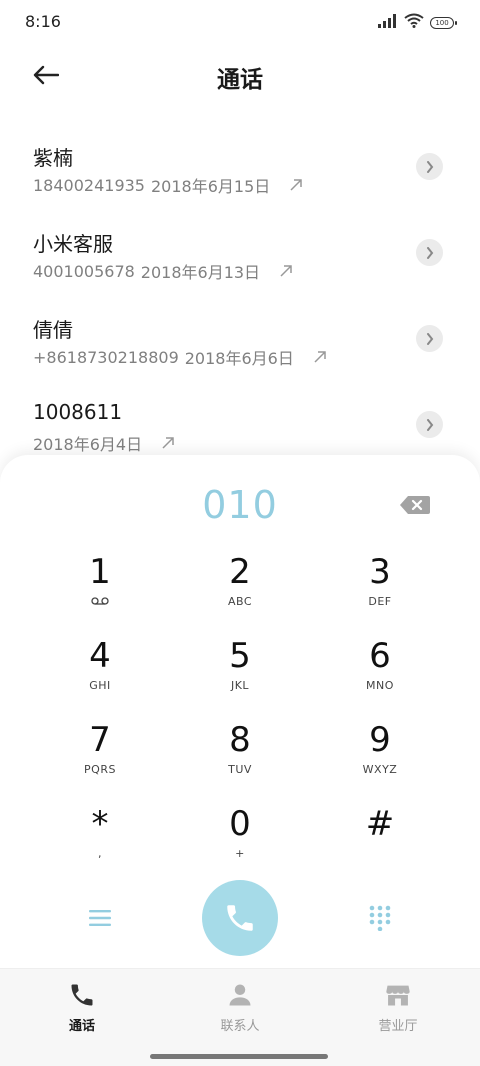  I want to click on backspace-icon, so click(415, 505).